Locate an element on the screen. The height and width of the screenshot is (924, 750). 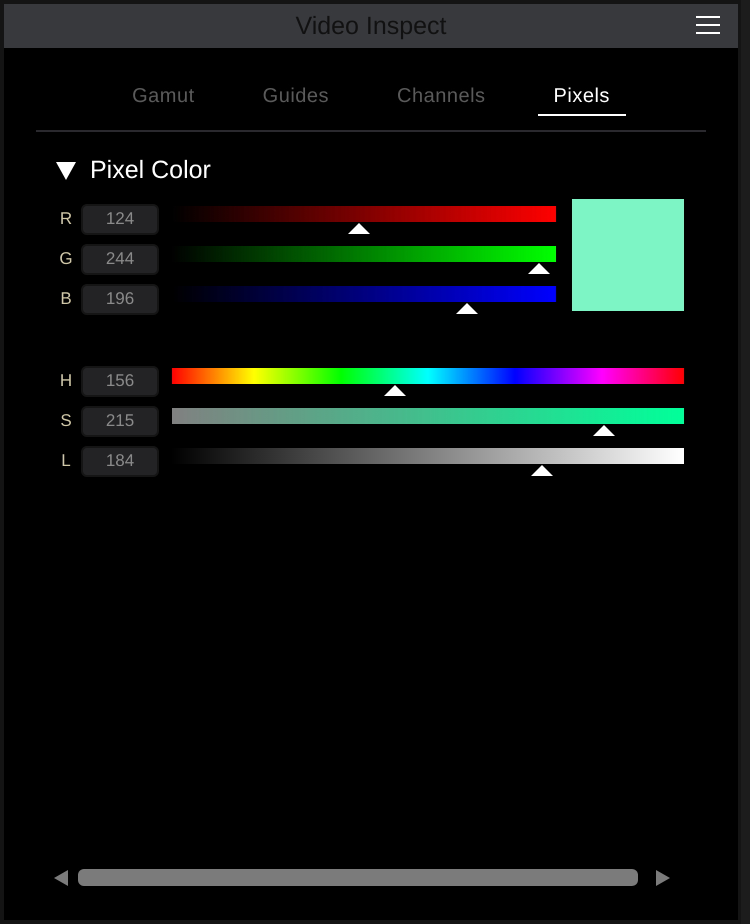
tab: Pixels is located at coordinates (582, 100).